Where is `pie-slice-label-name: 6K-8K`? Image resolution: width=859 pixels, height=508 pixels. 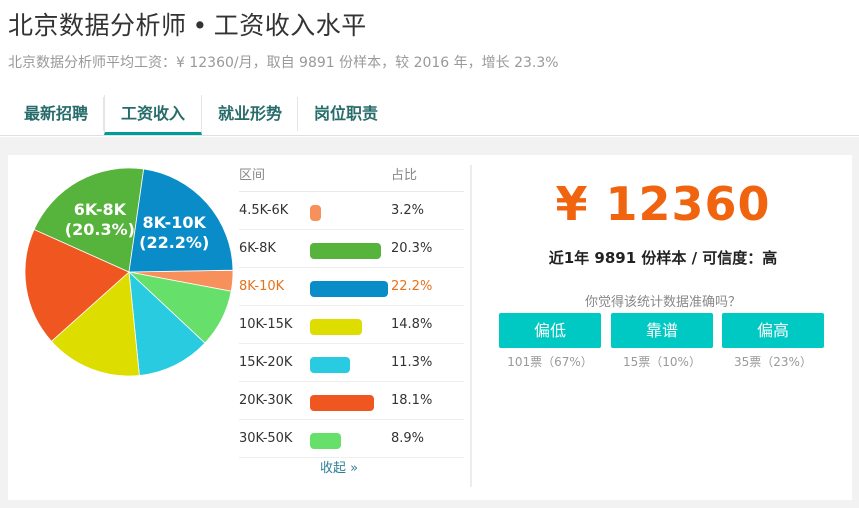 pie-slice-label-name: 6K-8K is located at coordinates (100, 209).